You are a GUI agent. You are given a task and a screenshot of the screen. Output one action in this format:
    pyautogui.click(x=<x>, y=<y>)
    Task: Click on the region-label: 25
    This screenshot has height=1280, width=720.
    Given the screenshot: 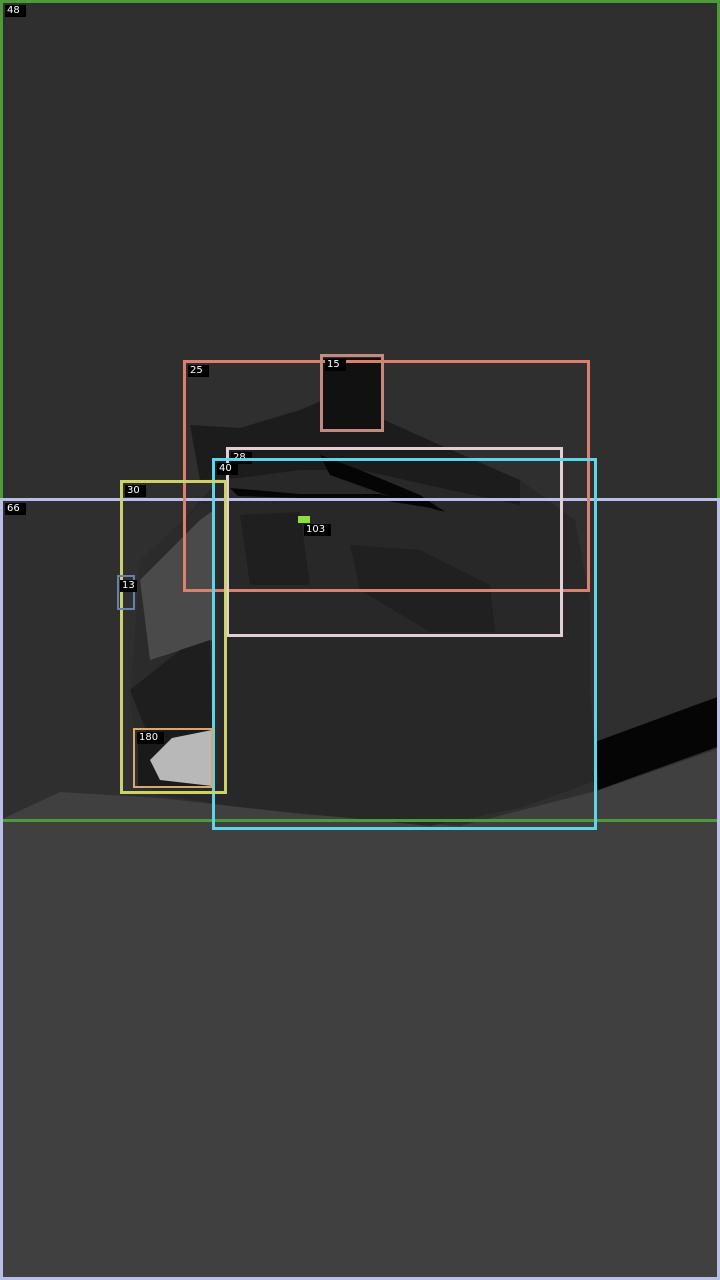 What is the action you would take?
    pyautogui.click(x=198, y=371)
    